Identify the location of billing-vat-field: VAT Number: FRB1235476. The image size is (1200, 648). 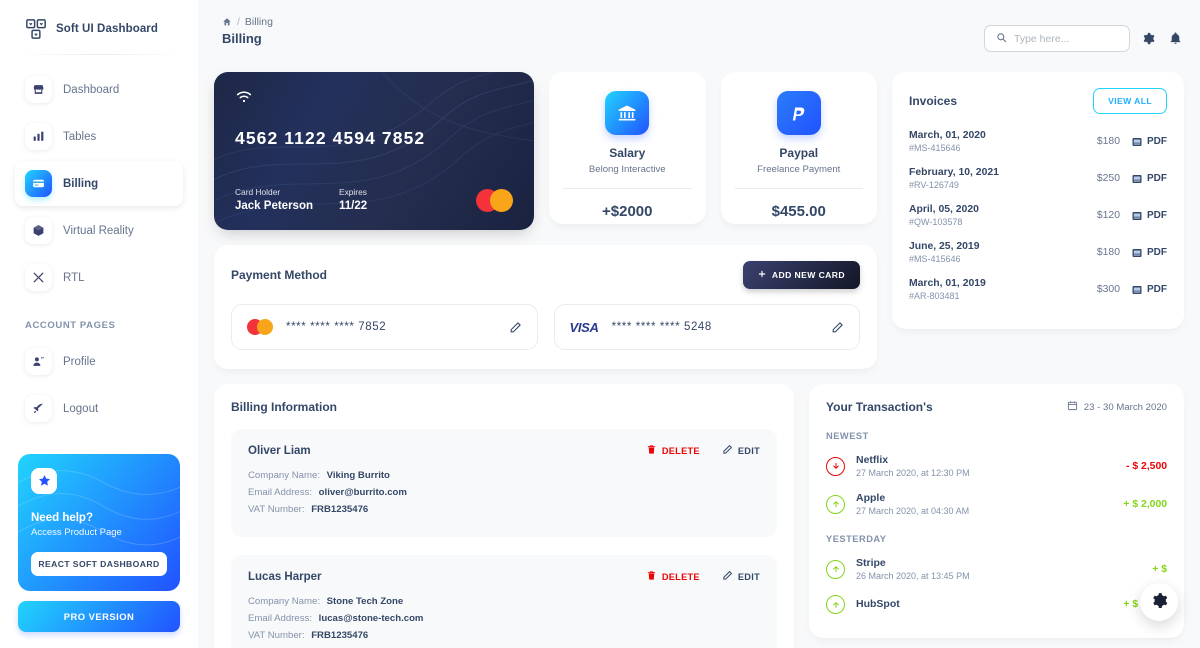
(504, 509).